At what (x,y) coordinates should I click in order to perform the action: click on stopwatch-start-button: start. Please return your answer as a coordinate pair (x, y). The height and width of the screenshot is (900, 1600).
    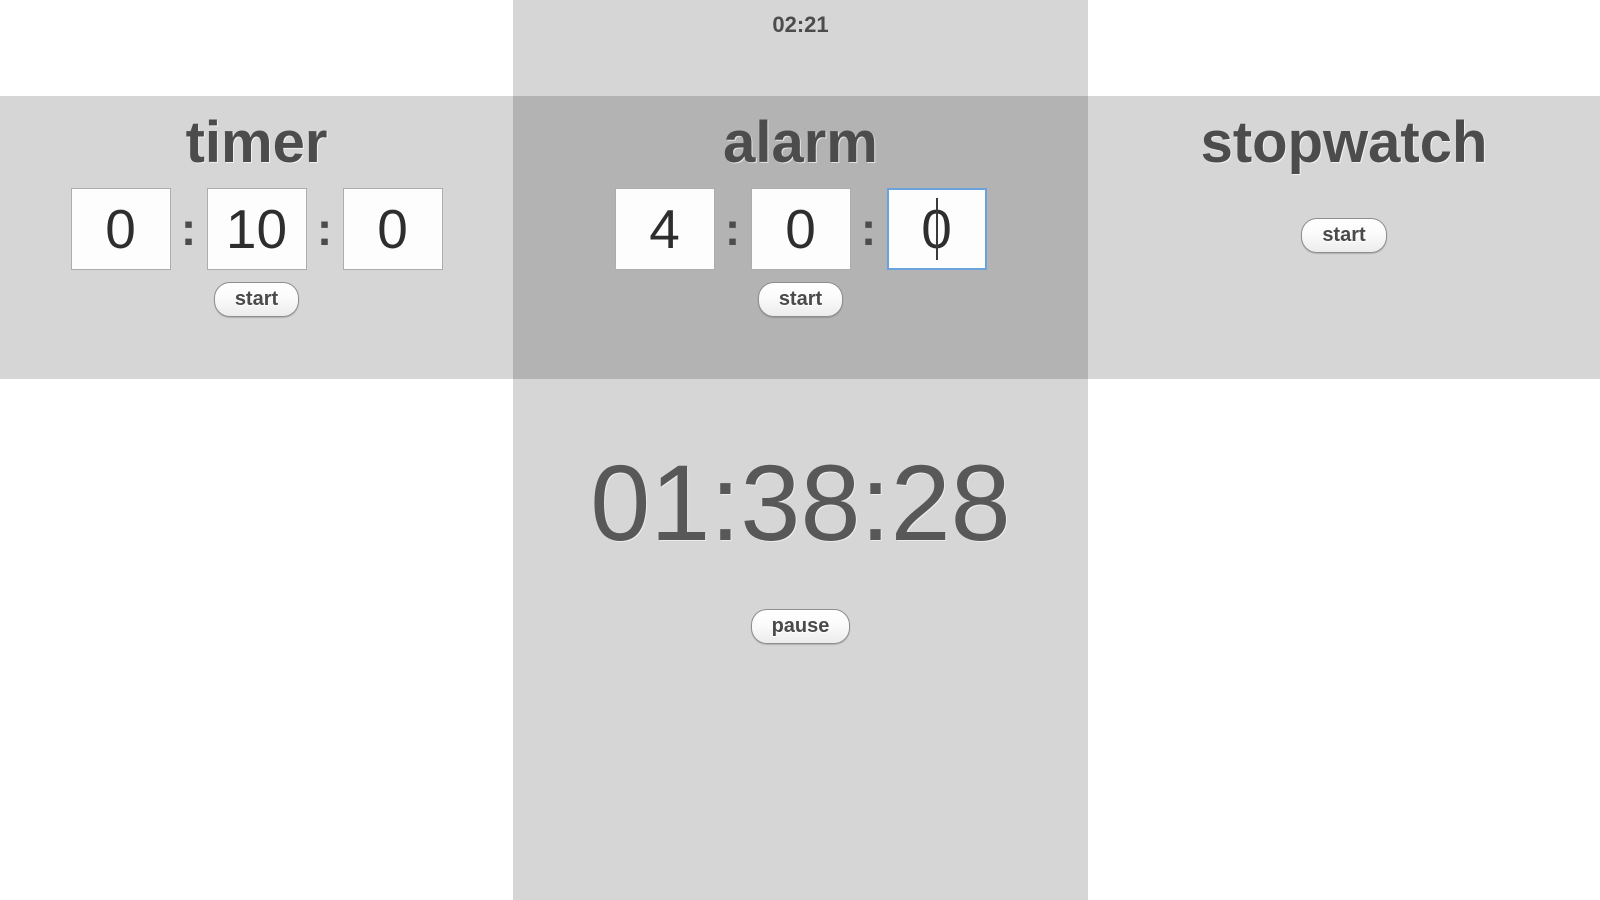
    Looking at the image, I should click on (1344, 235).